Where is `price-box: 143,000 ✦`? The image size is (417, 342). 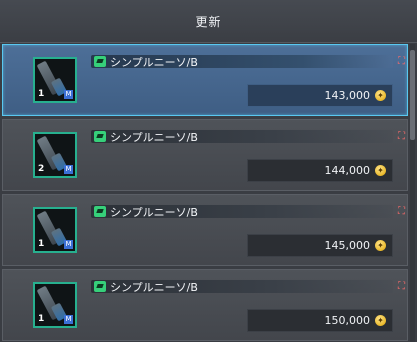 price-box: 143,000 ✦ is located at coordinates (320, 95).